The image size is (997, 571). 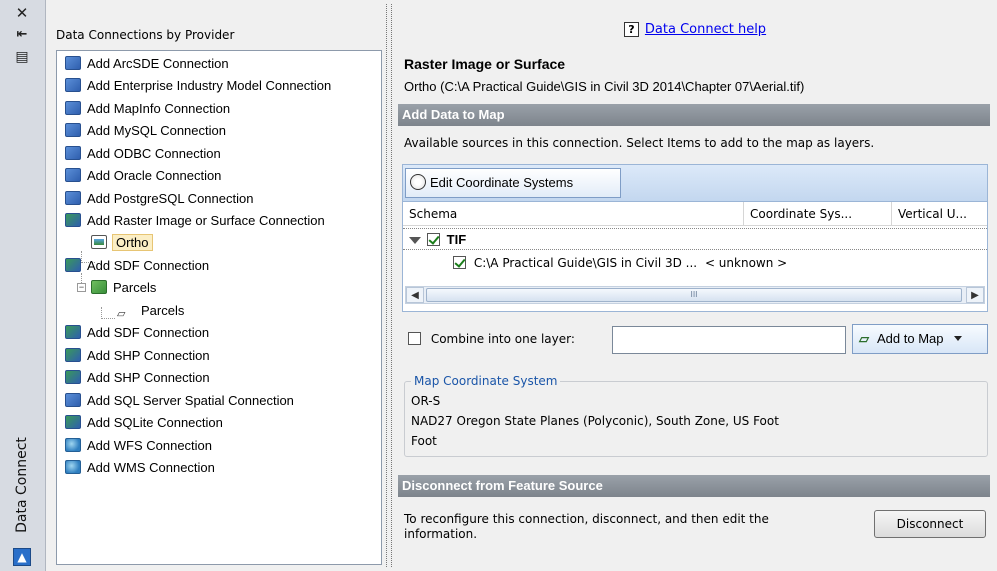 I want to click on tree-item-wfs: Add WFS Connection, so click(x=138, y=446).